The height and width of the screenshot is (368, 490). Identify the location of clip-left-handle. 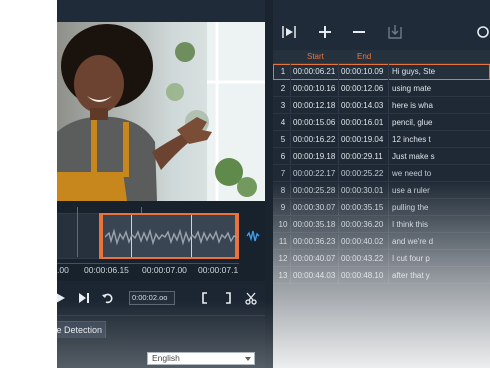
(101, 236).